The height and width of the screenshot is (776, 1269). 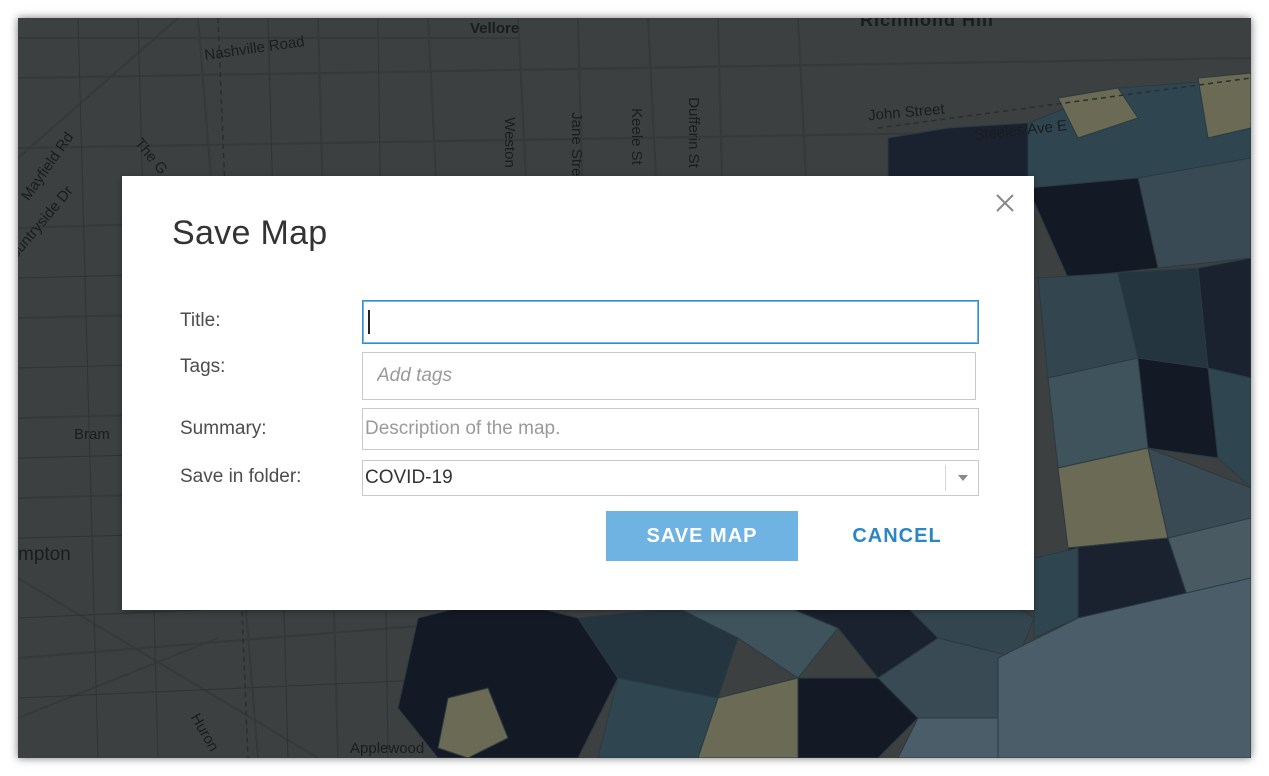 What do you see at coordinates (963, 478) in the screenshot?
I see `chevron-down-icon` at bounding box center [963, 478].